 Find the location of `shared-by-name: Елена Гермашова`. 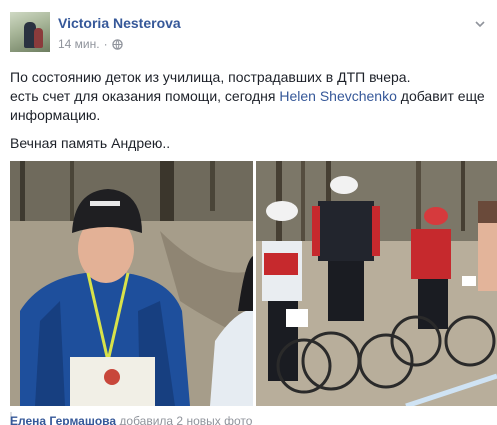

shared-by-name: Елена Гермашова is located at coordinates (63, 419).